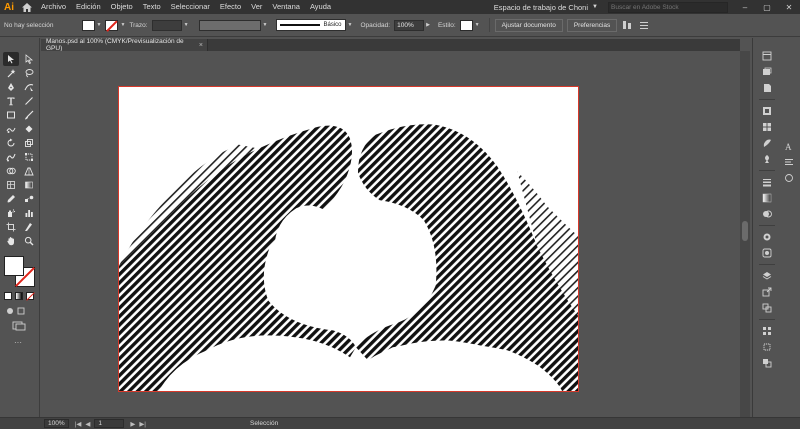 The width and height of the screenshot is (800, 429). I want to click on home-icon, so click(27, 7).